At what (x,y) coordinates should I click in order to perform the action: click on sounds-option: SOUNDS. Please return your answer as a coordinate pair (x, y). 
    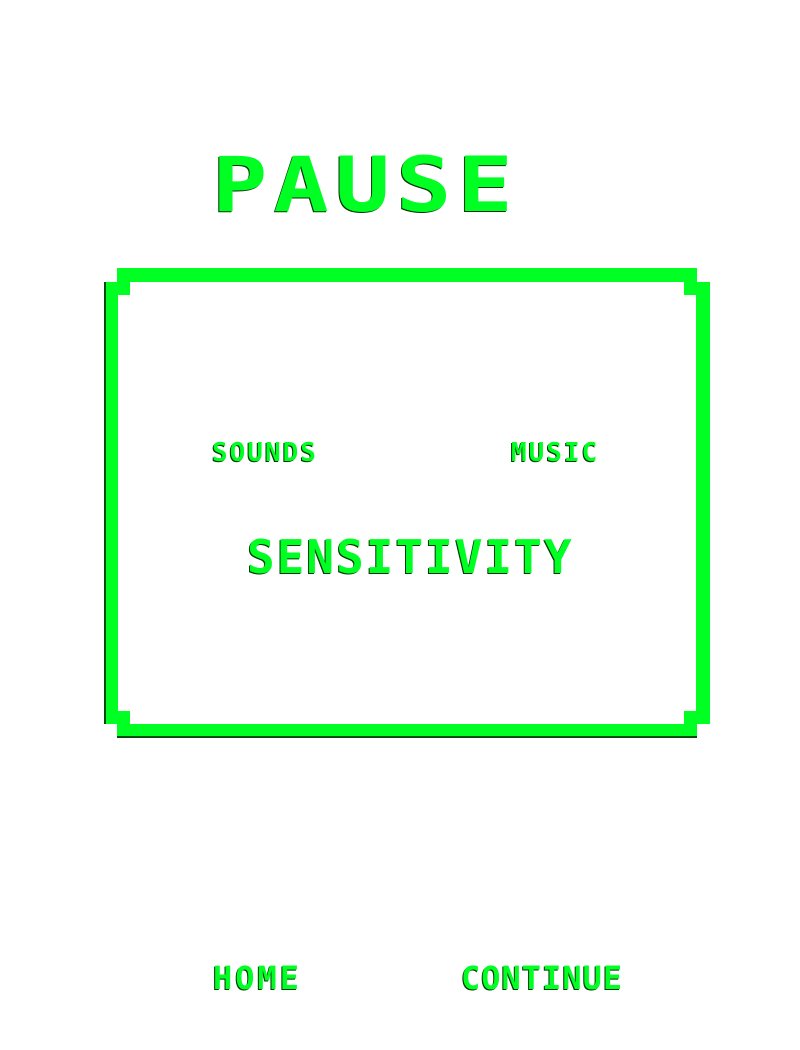
    Looking at the image, I should click on (265, 453).